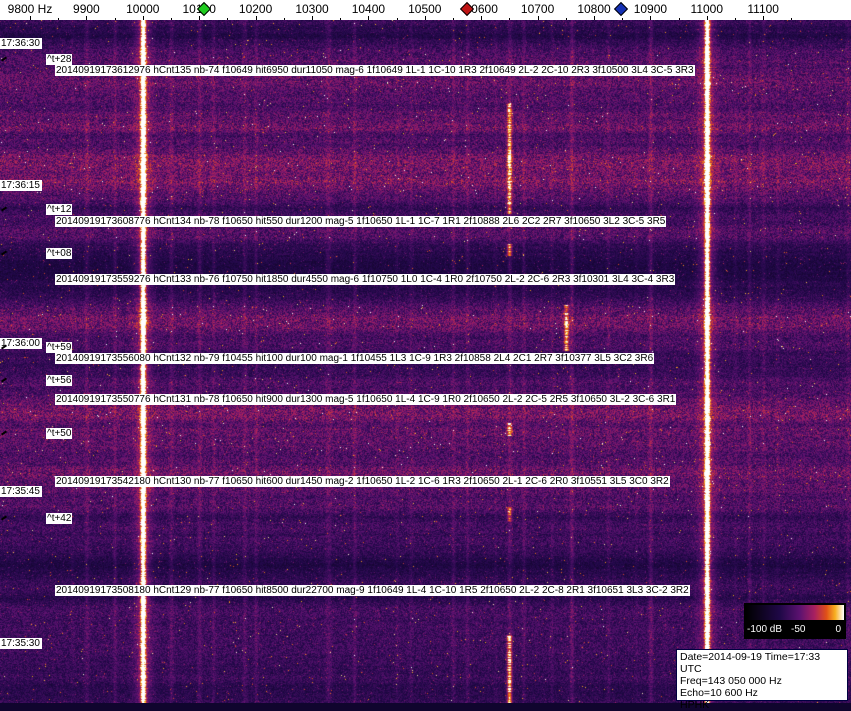 The width and height of the screenshot is (851, 711). What do you see at coordinates (86, 9) in the screenshot?
I see `freq-tick-label: 9900` at bounding box center [86, 9].